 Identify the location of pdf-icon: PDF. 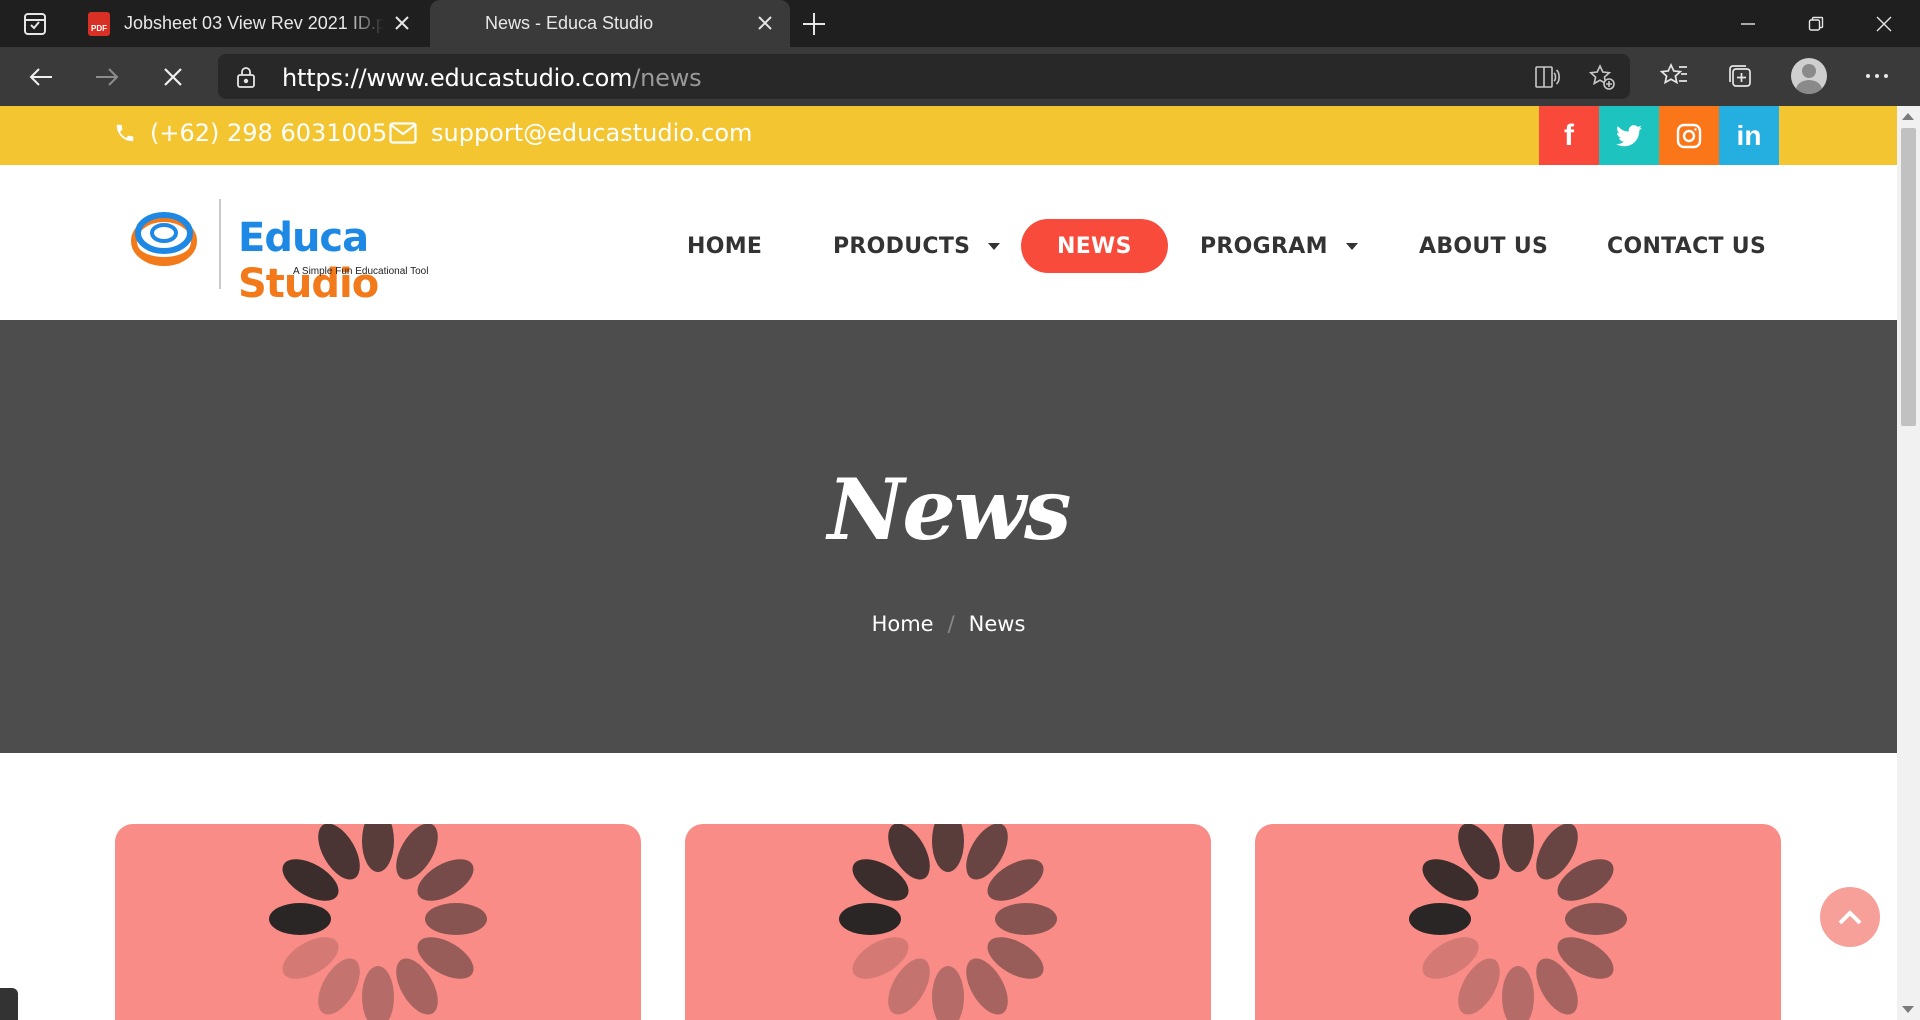
(99, 23).